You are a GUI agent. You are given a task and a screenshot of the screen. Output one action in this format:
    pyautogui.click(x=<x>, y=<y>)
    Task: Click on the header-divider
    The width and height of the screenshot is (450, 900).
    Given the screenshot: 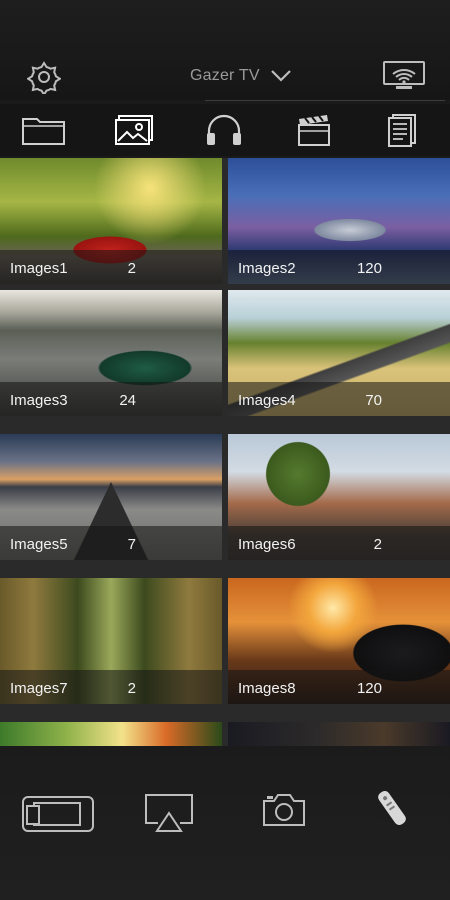 What is the action you would take?
    pyautogui.click(x=325, y=100)
    